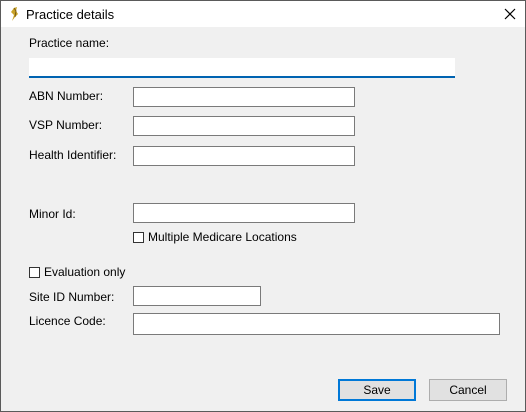 The width and height of the screenshot is (526, 412). I want to click on site-id-input, so click(197, 296).